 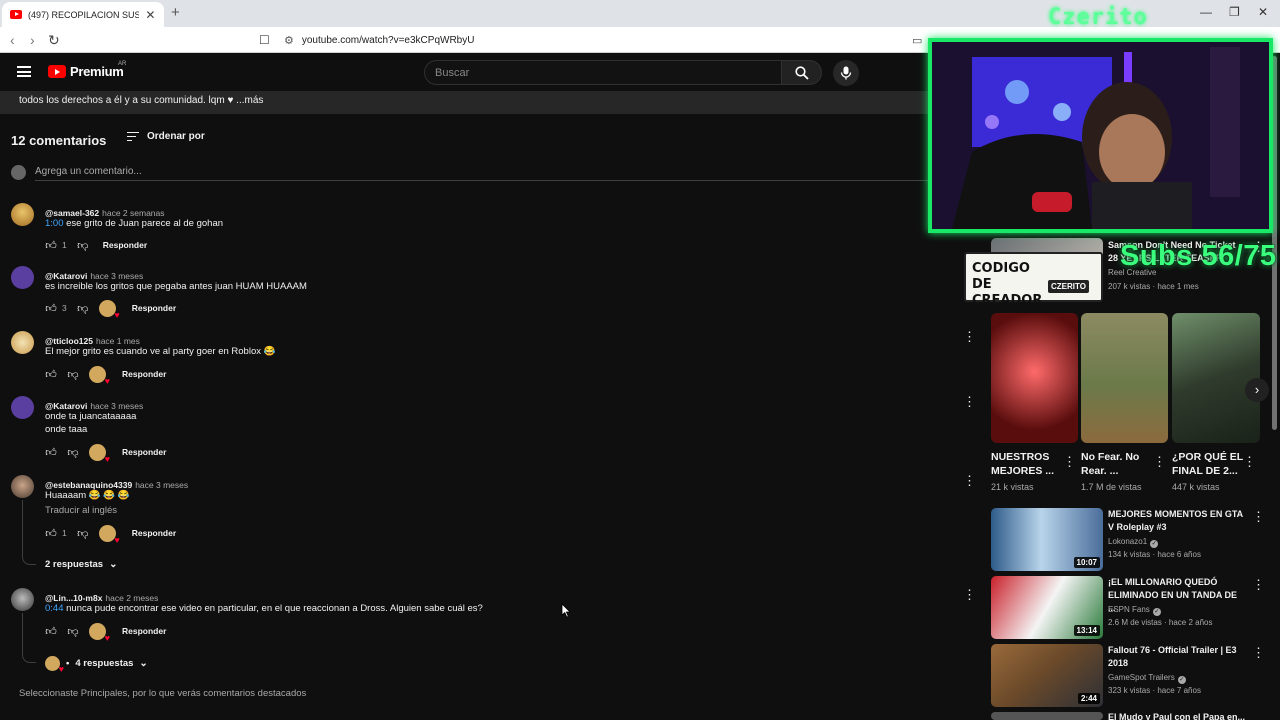 I want to click on video-thumbnail: 13:14, so click(x=1047, y=607).